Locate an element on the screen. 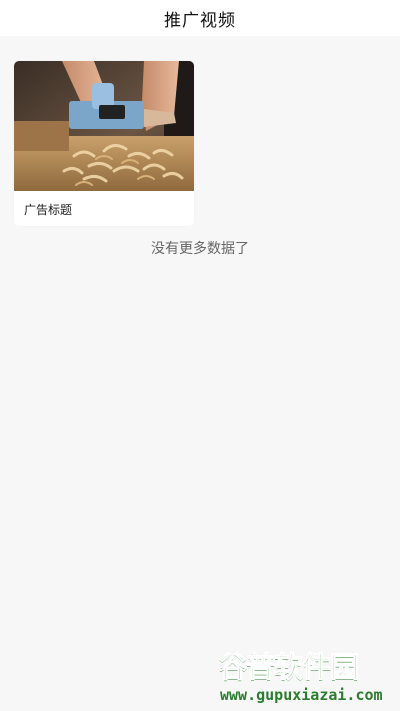 Image resolution: width=400 pixels, height=711 pixels. top-bar: 推广视频 is located at coordinates (200, 18).